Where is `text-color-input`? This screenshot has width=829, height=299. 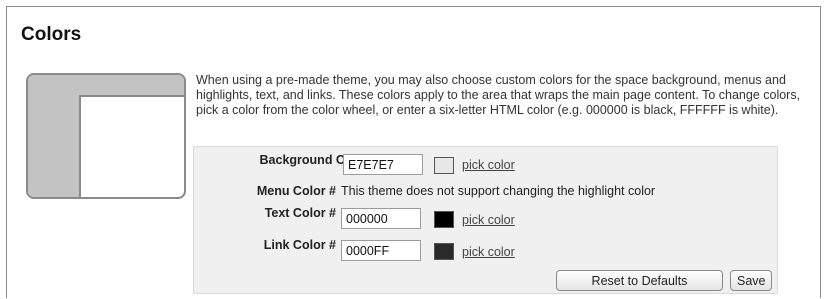 text-color-input is located at coordinates (381, 218).